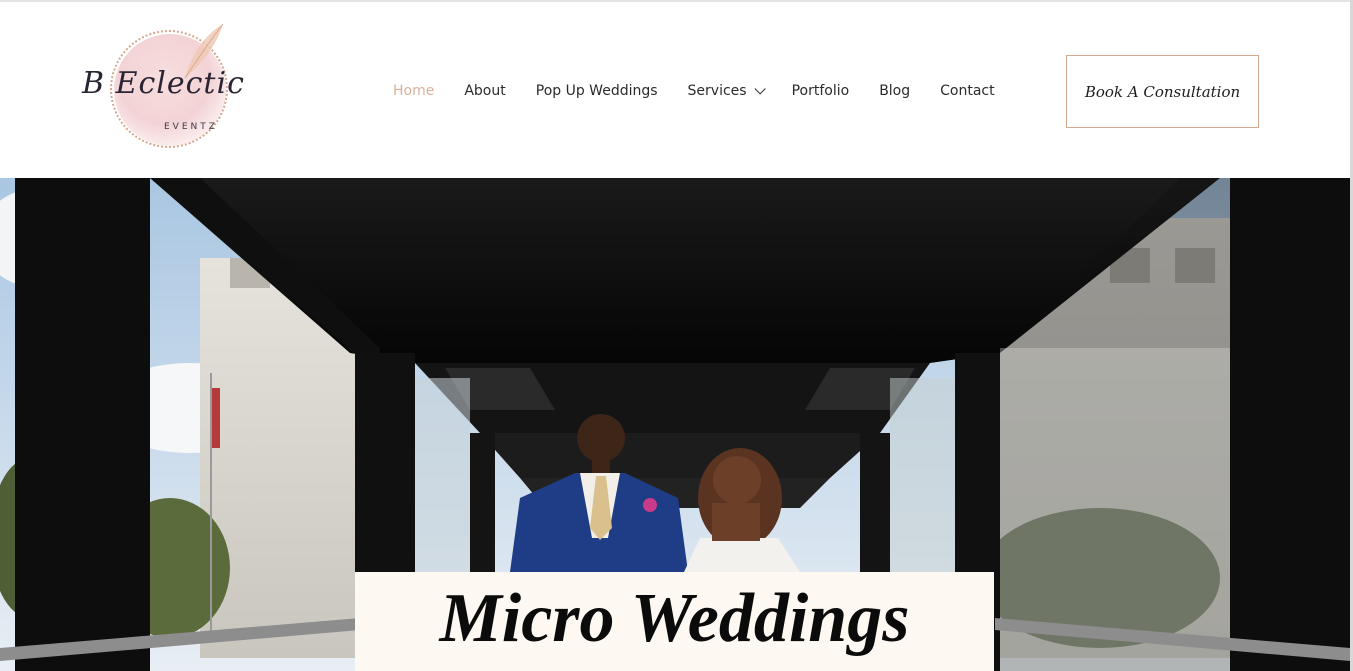 This screenshot has width=1353, height=671. Describe the element at coordinates (894, 91) in the screenshot. I see `nav-item-blog: Blog` at that location.